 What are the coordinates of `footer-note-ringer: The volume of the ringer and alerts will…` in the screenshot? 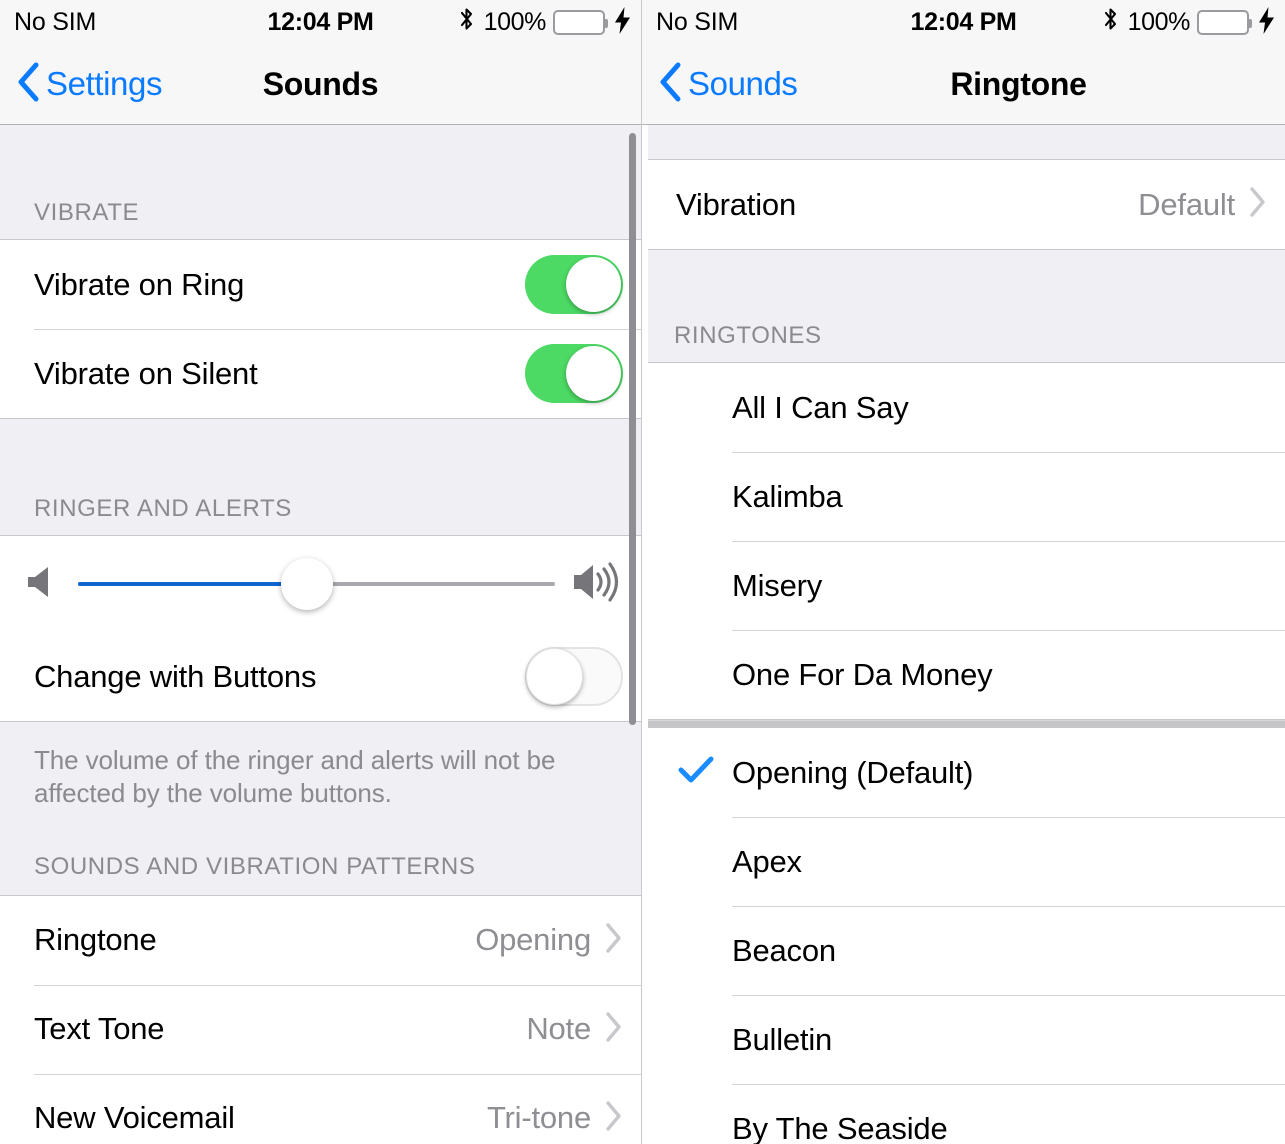 It's located at (295, 777).